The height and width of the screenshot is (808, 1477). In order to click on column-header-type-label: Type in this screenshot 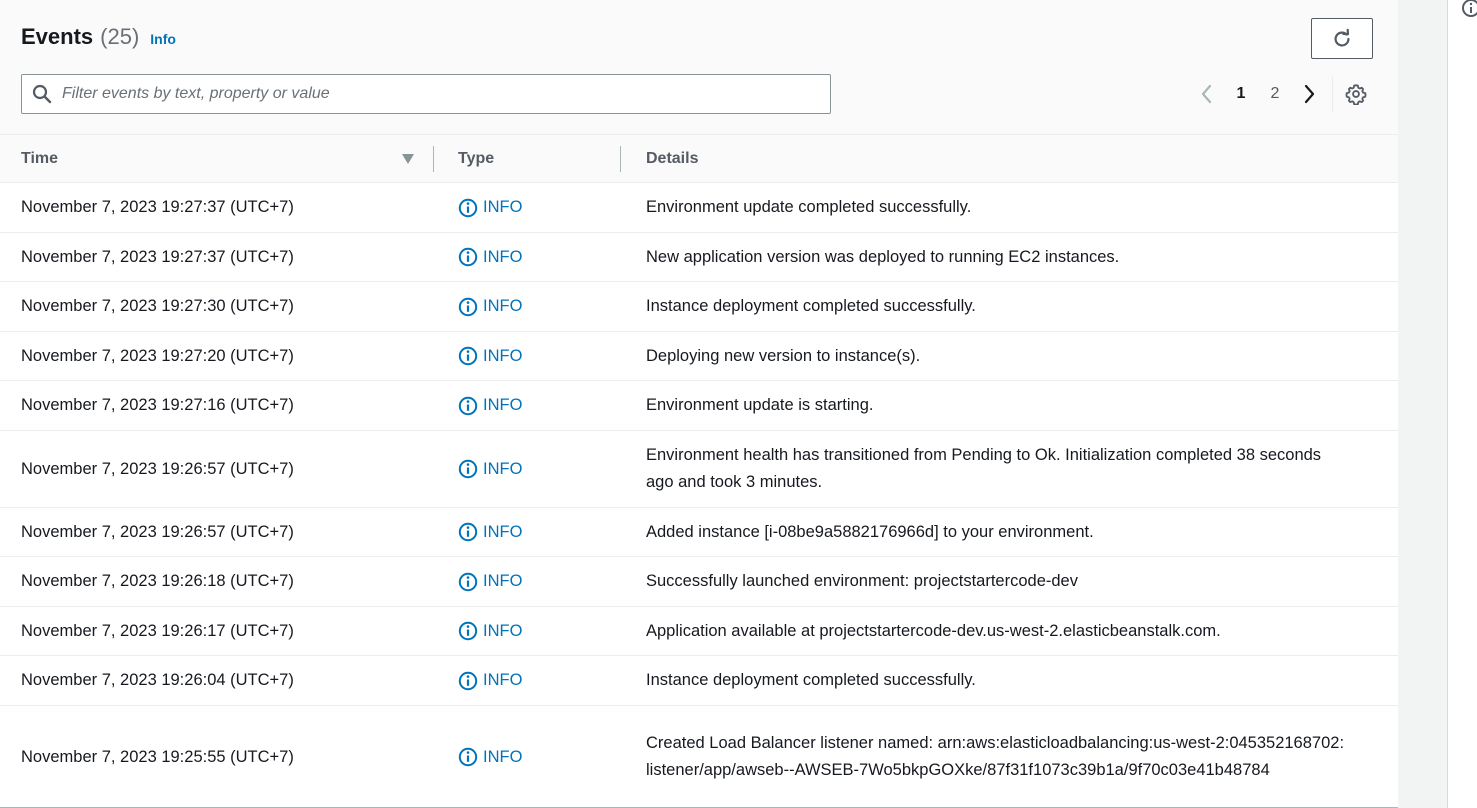, I will do `click(476, 158)`.